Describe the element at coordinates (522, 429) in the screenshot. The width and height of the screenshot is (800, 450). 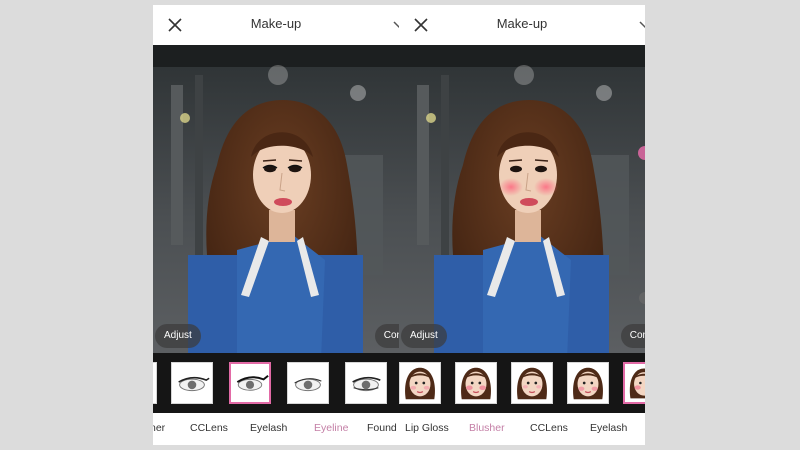
I see `makeup-category-tabs: Lip Gloss Blusher CCLens Eyelash` at that location.